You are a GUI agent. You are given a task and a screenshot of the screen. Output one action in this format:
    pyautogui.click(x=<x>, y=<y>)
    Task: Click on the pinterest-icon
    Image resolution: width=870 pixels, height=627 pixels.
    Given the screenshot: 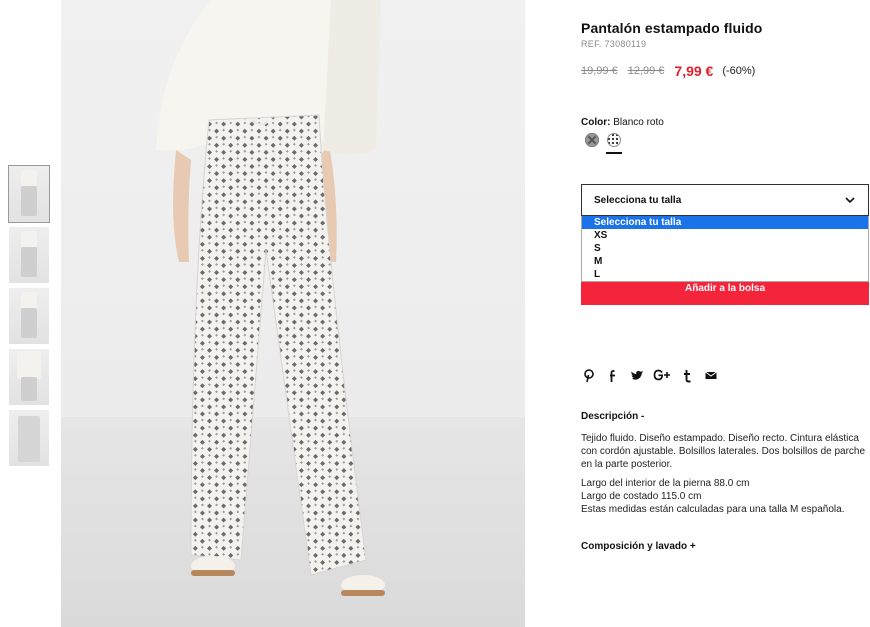 What is the action you would take?
    pyautogui.click(x=589, y=376)
    